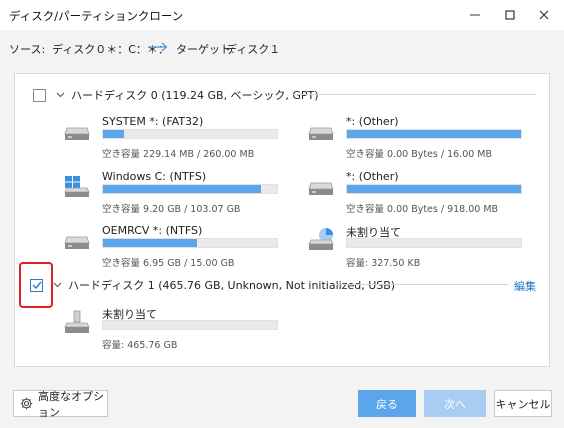 Image resolution: width=564 pixels, height=428 pixels. What do you see at coordinates (282, 15) in the screenshot?
I see `title-bar: ディスク/パーティションクローン` at bounding box center [282, 15].